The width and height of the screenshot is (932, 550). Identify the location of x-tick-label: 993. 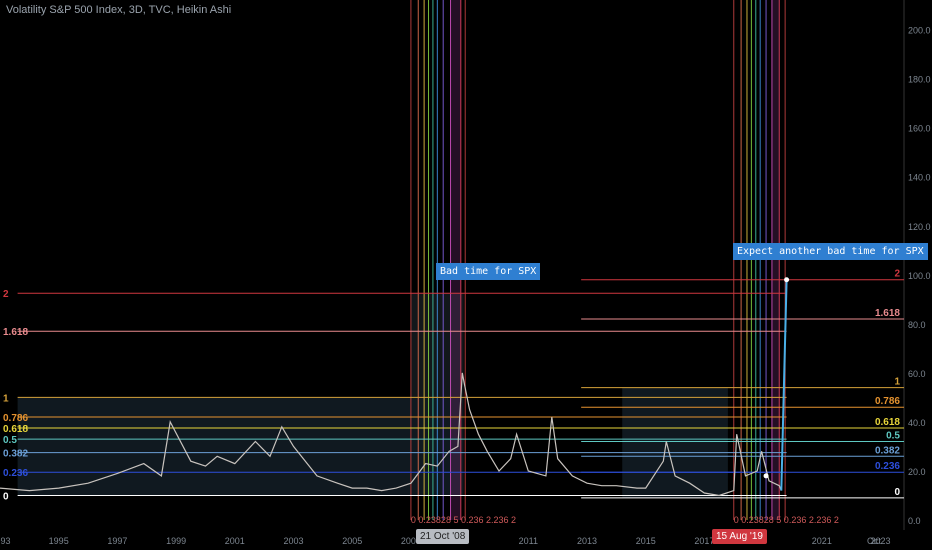
(5, 541).